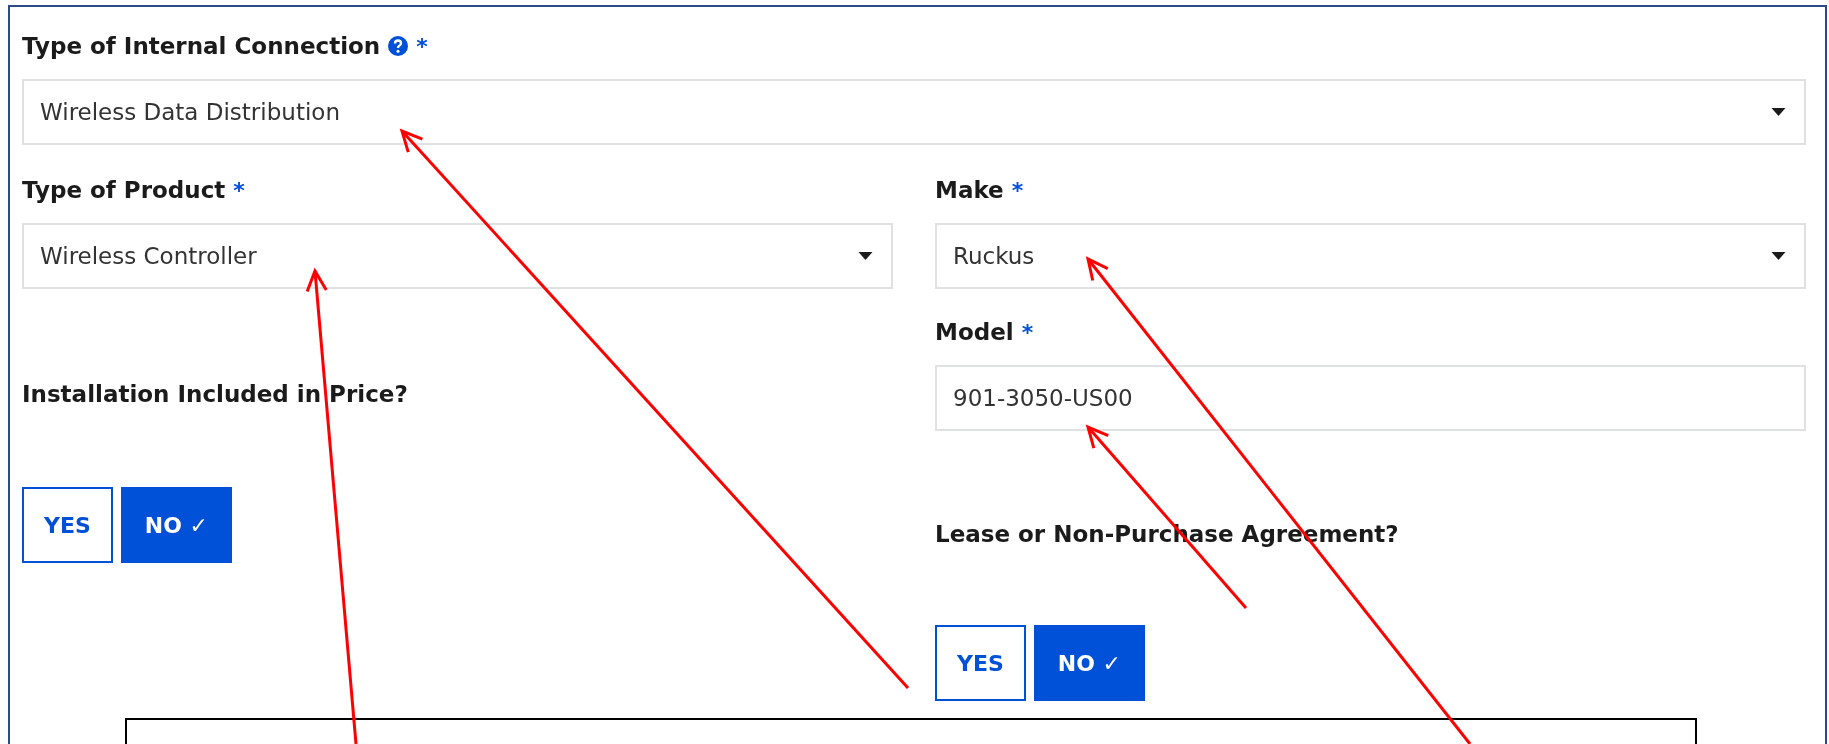 Image resolution: width=1829 pixels, height=744 pixels. Describe the element at coordinates (124, 190) in the screenshot. I see `field-label: Type of Product` at that location.